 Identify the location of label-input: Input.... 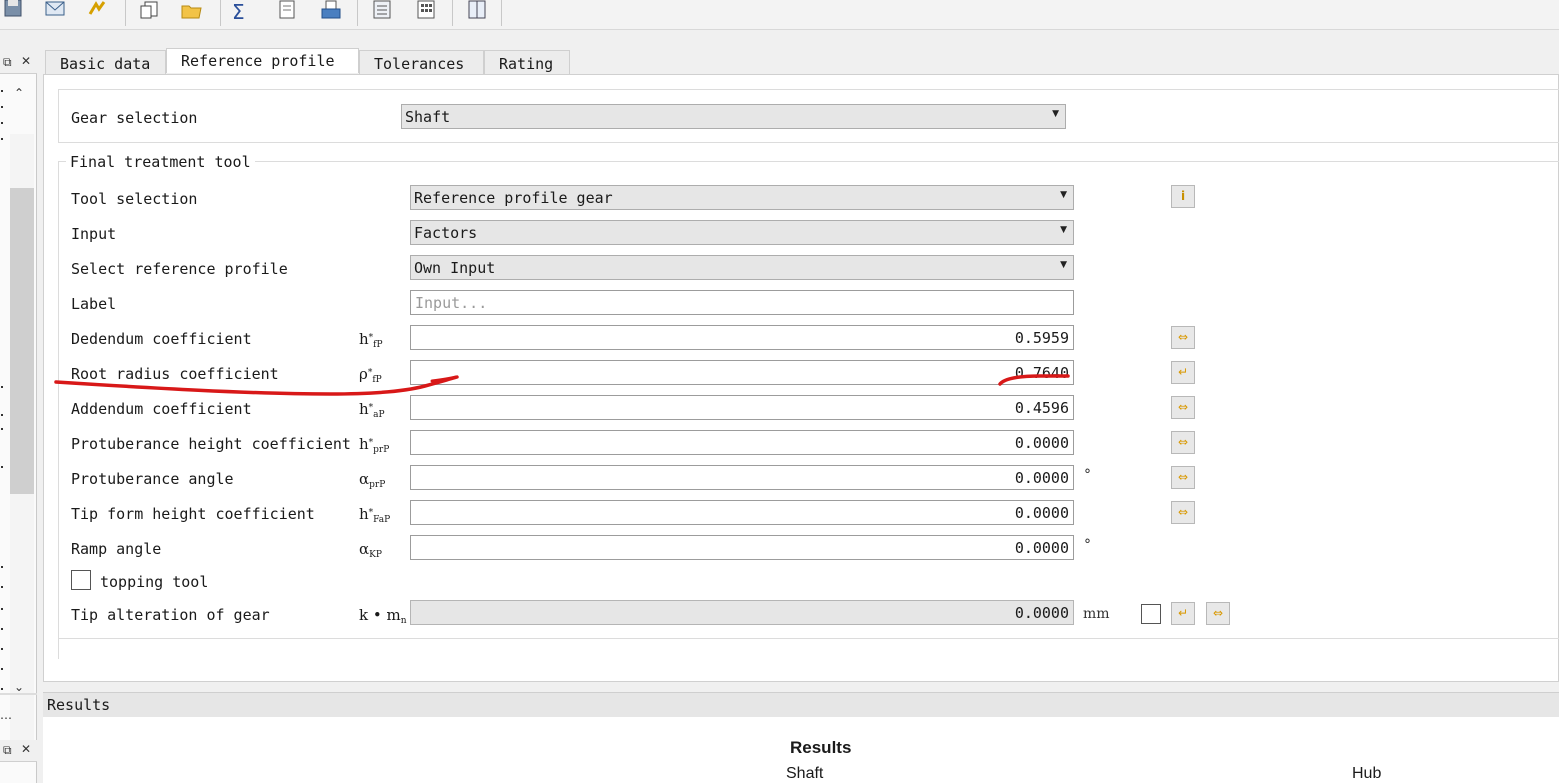
(742, 302).